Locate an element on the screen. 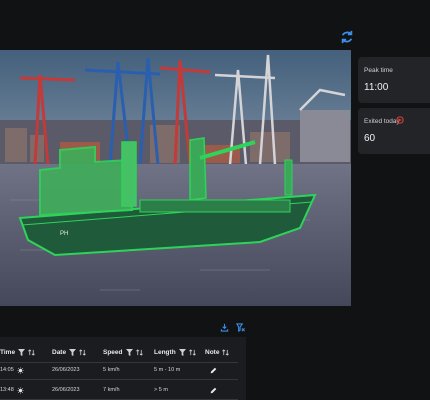 The height and width of the screenshot is (400, 430). cell-length: 5 m - 10 m is located at coordinates (167, 370).